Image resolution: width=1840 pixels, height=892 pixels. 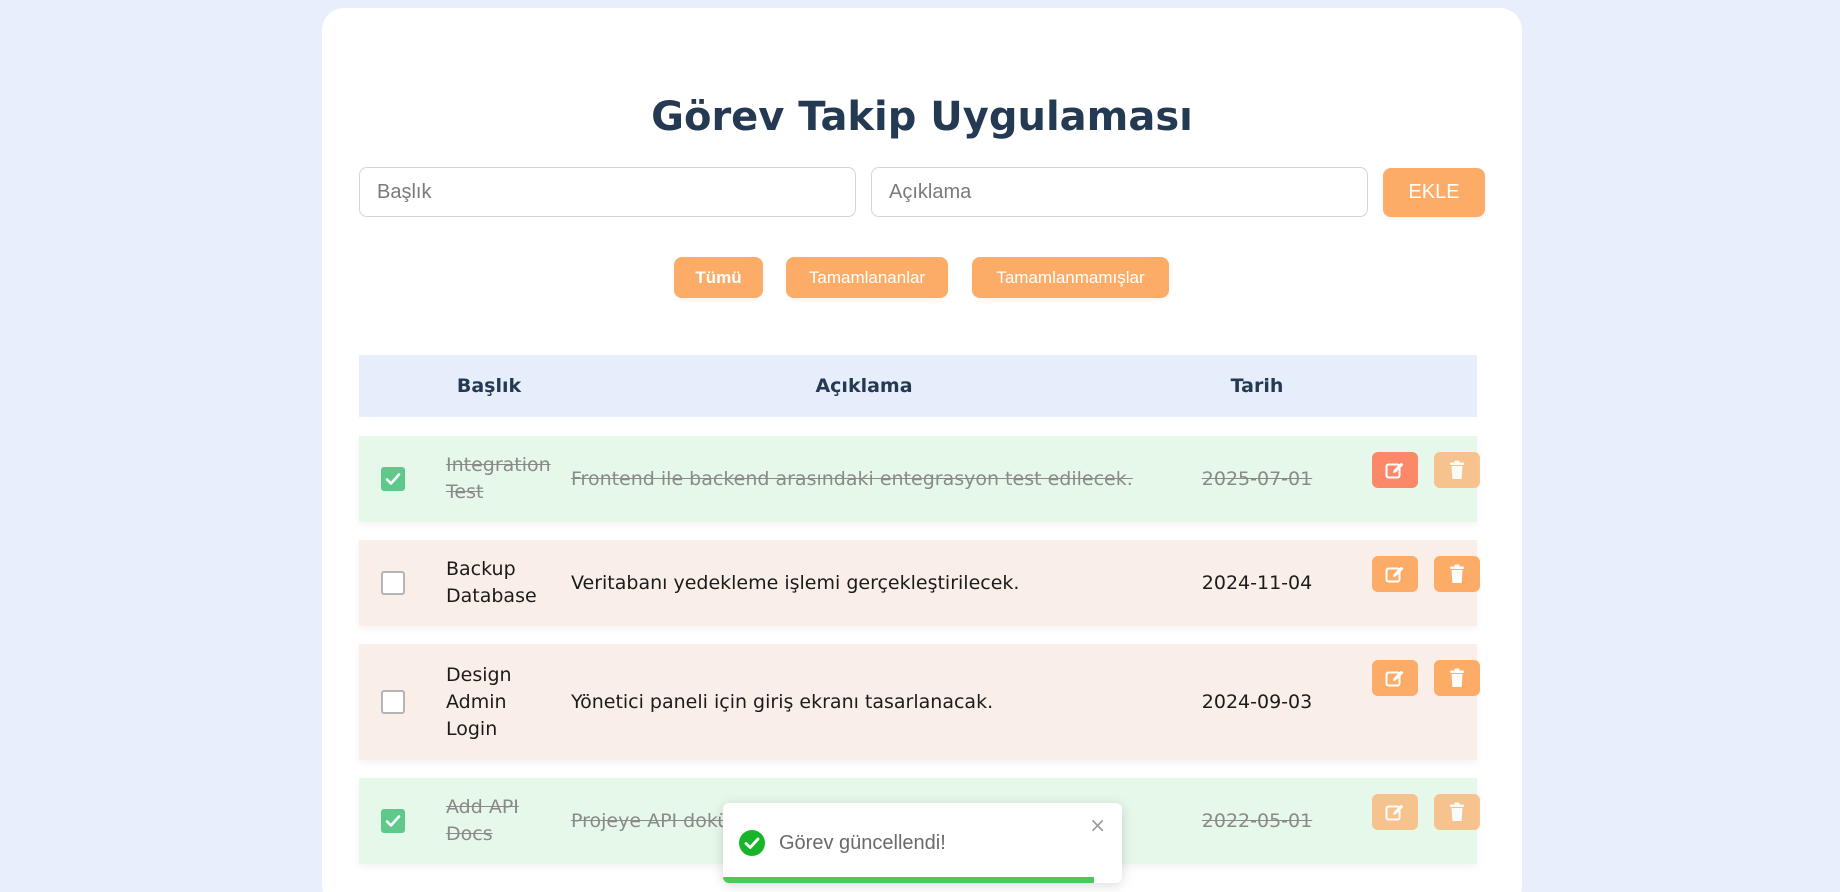 What do you see at coordinates (607, 192) in the screenshot?
I see `title-input` at bounding box center [607, 192].